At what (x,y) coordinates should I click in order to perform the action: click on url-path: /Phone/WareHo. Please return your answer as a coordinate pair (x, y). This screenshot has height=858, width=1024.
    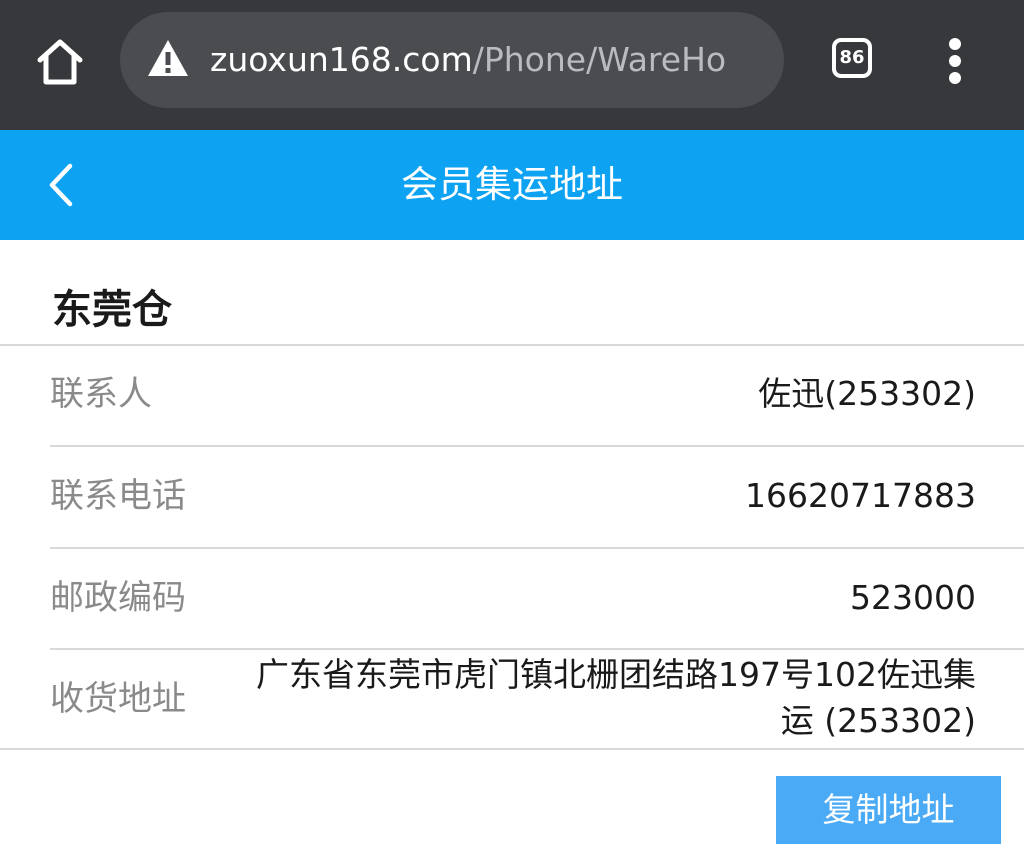
    Looking at the image, I should click on (599, 59).